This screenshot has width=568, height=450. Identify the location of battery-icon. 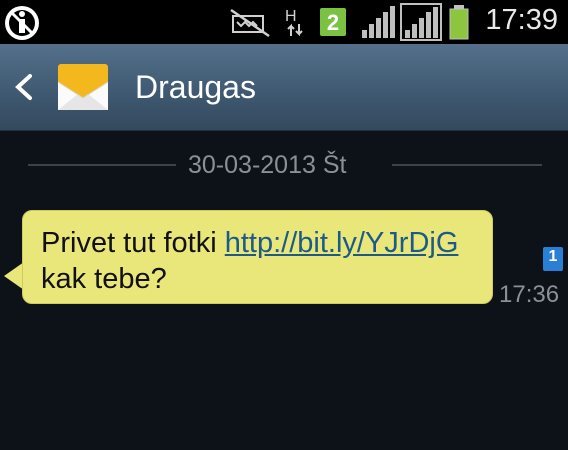
(459, 22).